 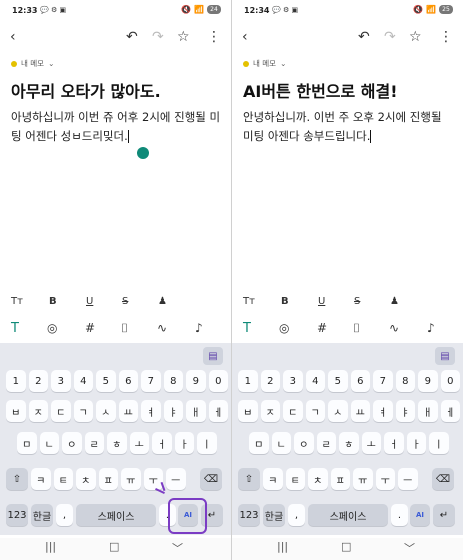 What do you see at coordinates (117, 127) in the screenshot?
I see `note-body: 아녕하십니까 이번 쥬 어후 2시에 진행될 미팅 어젠다 성ㅂ드리밎더.` at bounding box center [117, 127].